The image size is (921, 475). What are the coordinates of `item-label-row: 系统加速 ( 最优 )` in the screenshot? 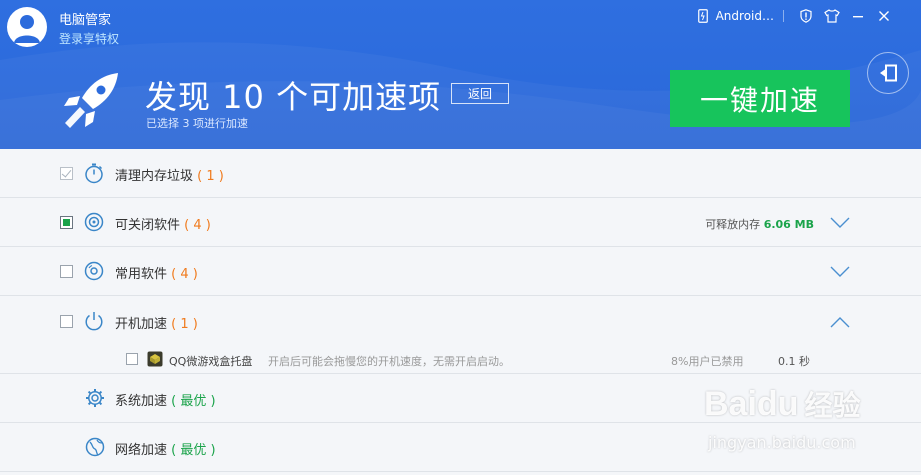 It's located at (165, 399).